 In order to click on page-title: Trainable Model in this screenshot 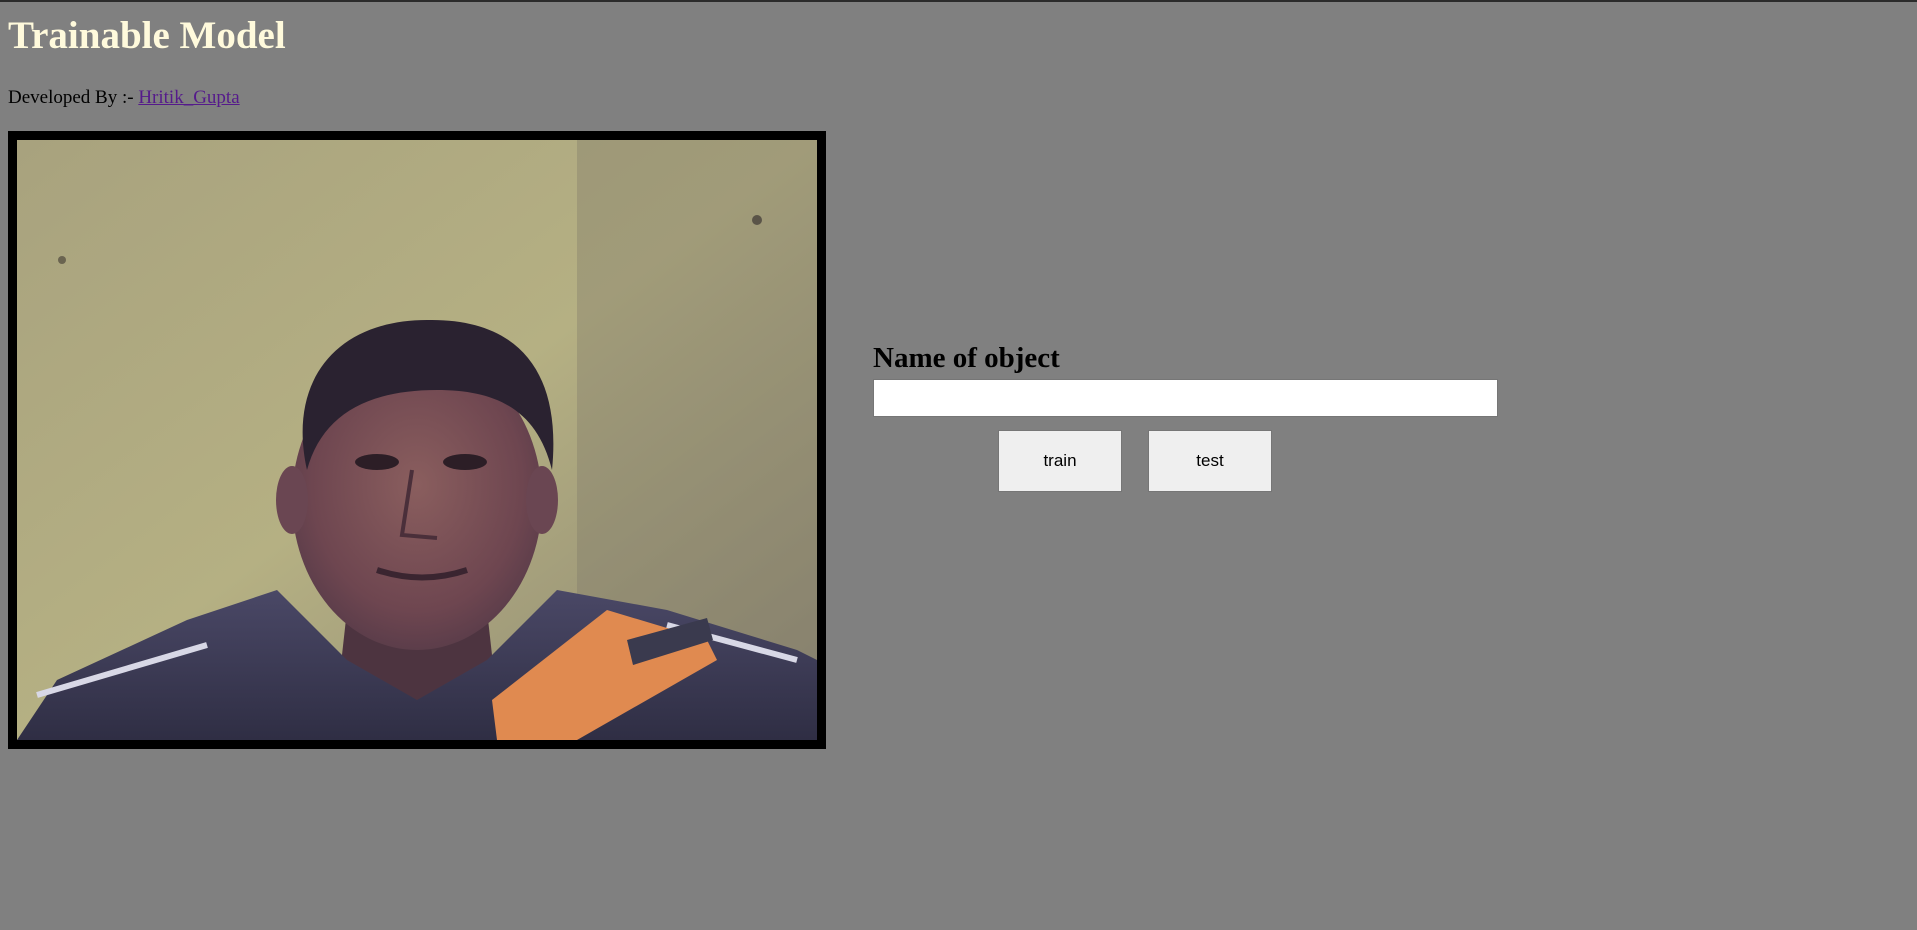, I will do `click(147, 35)`.